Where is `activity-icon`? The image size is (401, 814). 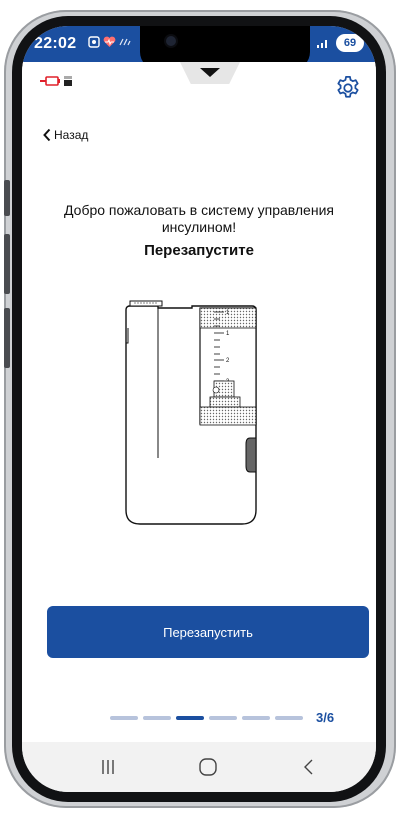 activity-icon is located at coordinates (125, 42).